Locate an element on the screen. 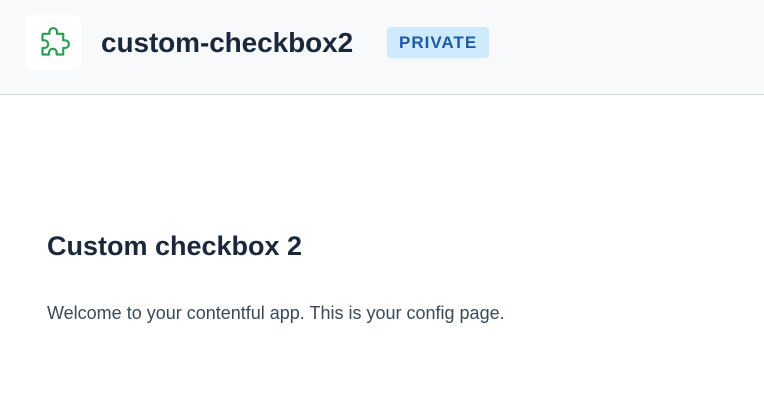 Image resolution: width=764 pixels, height=403 pixels. app-name: custom-checkbox2 is located at coordinates (227, 42).